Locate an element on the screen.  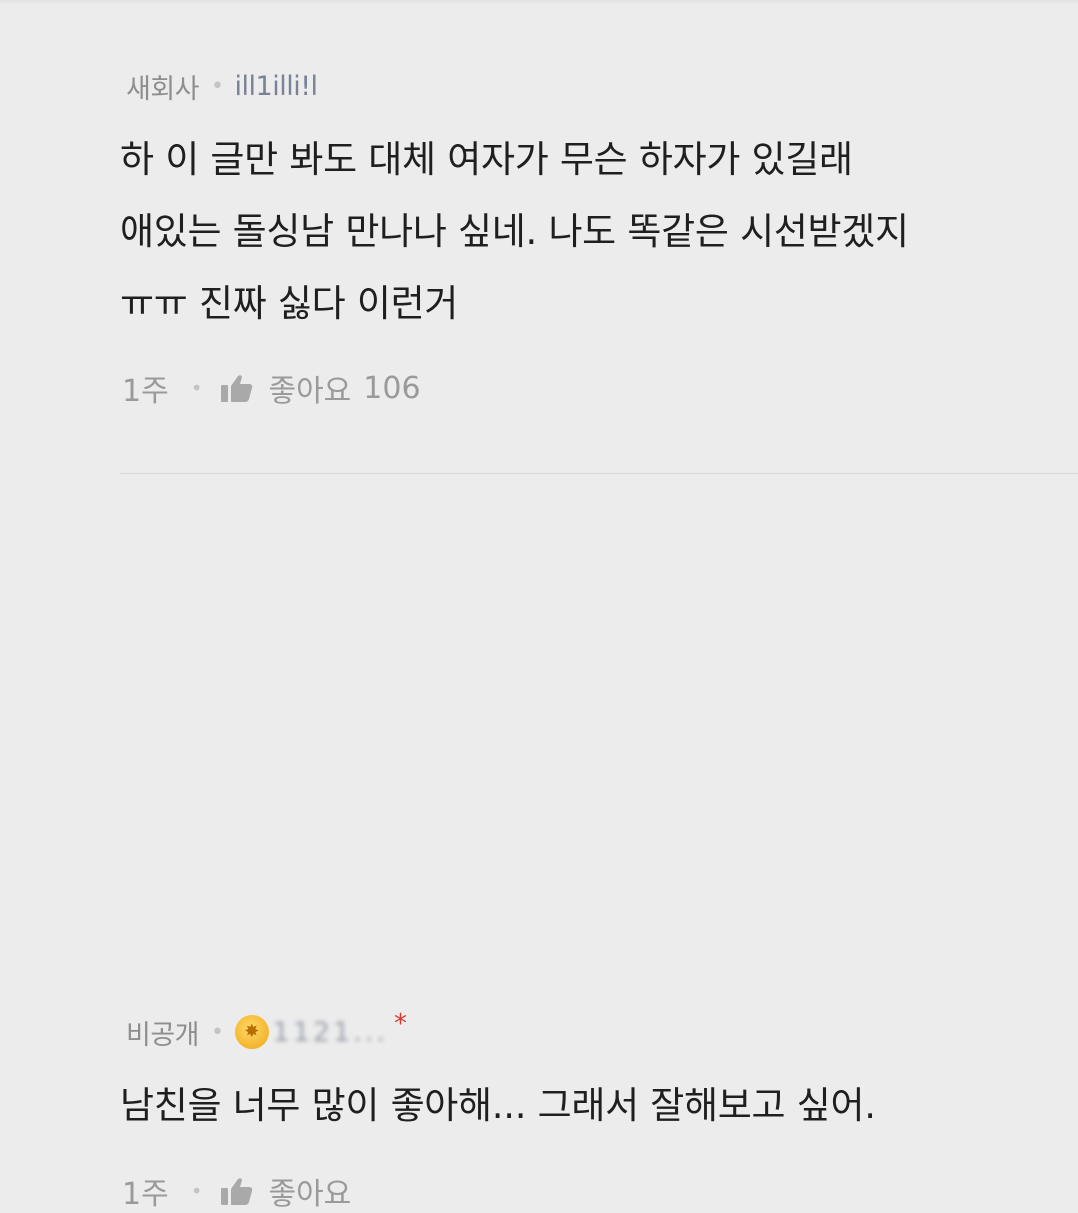
comment-meta: 새회사 • ill1illi!l is located at coordinates (222, 86).